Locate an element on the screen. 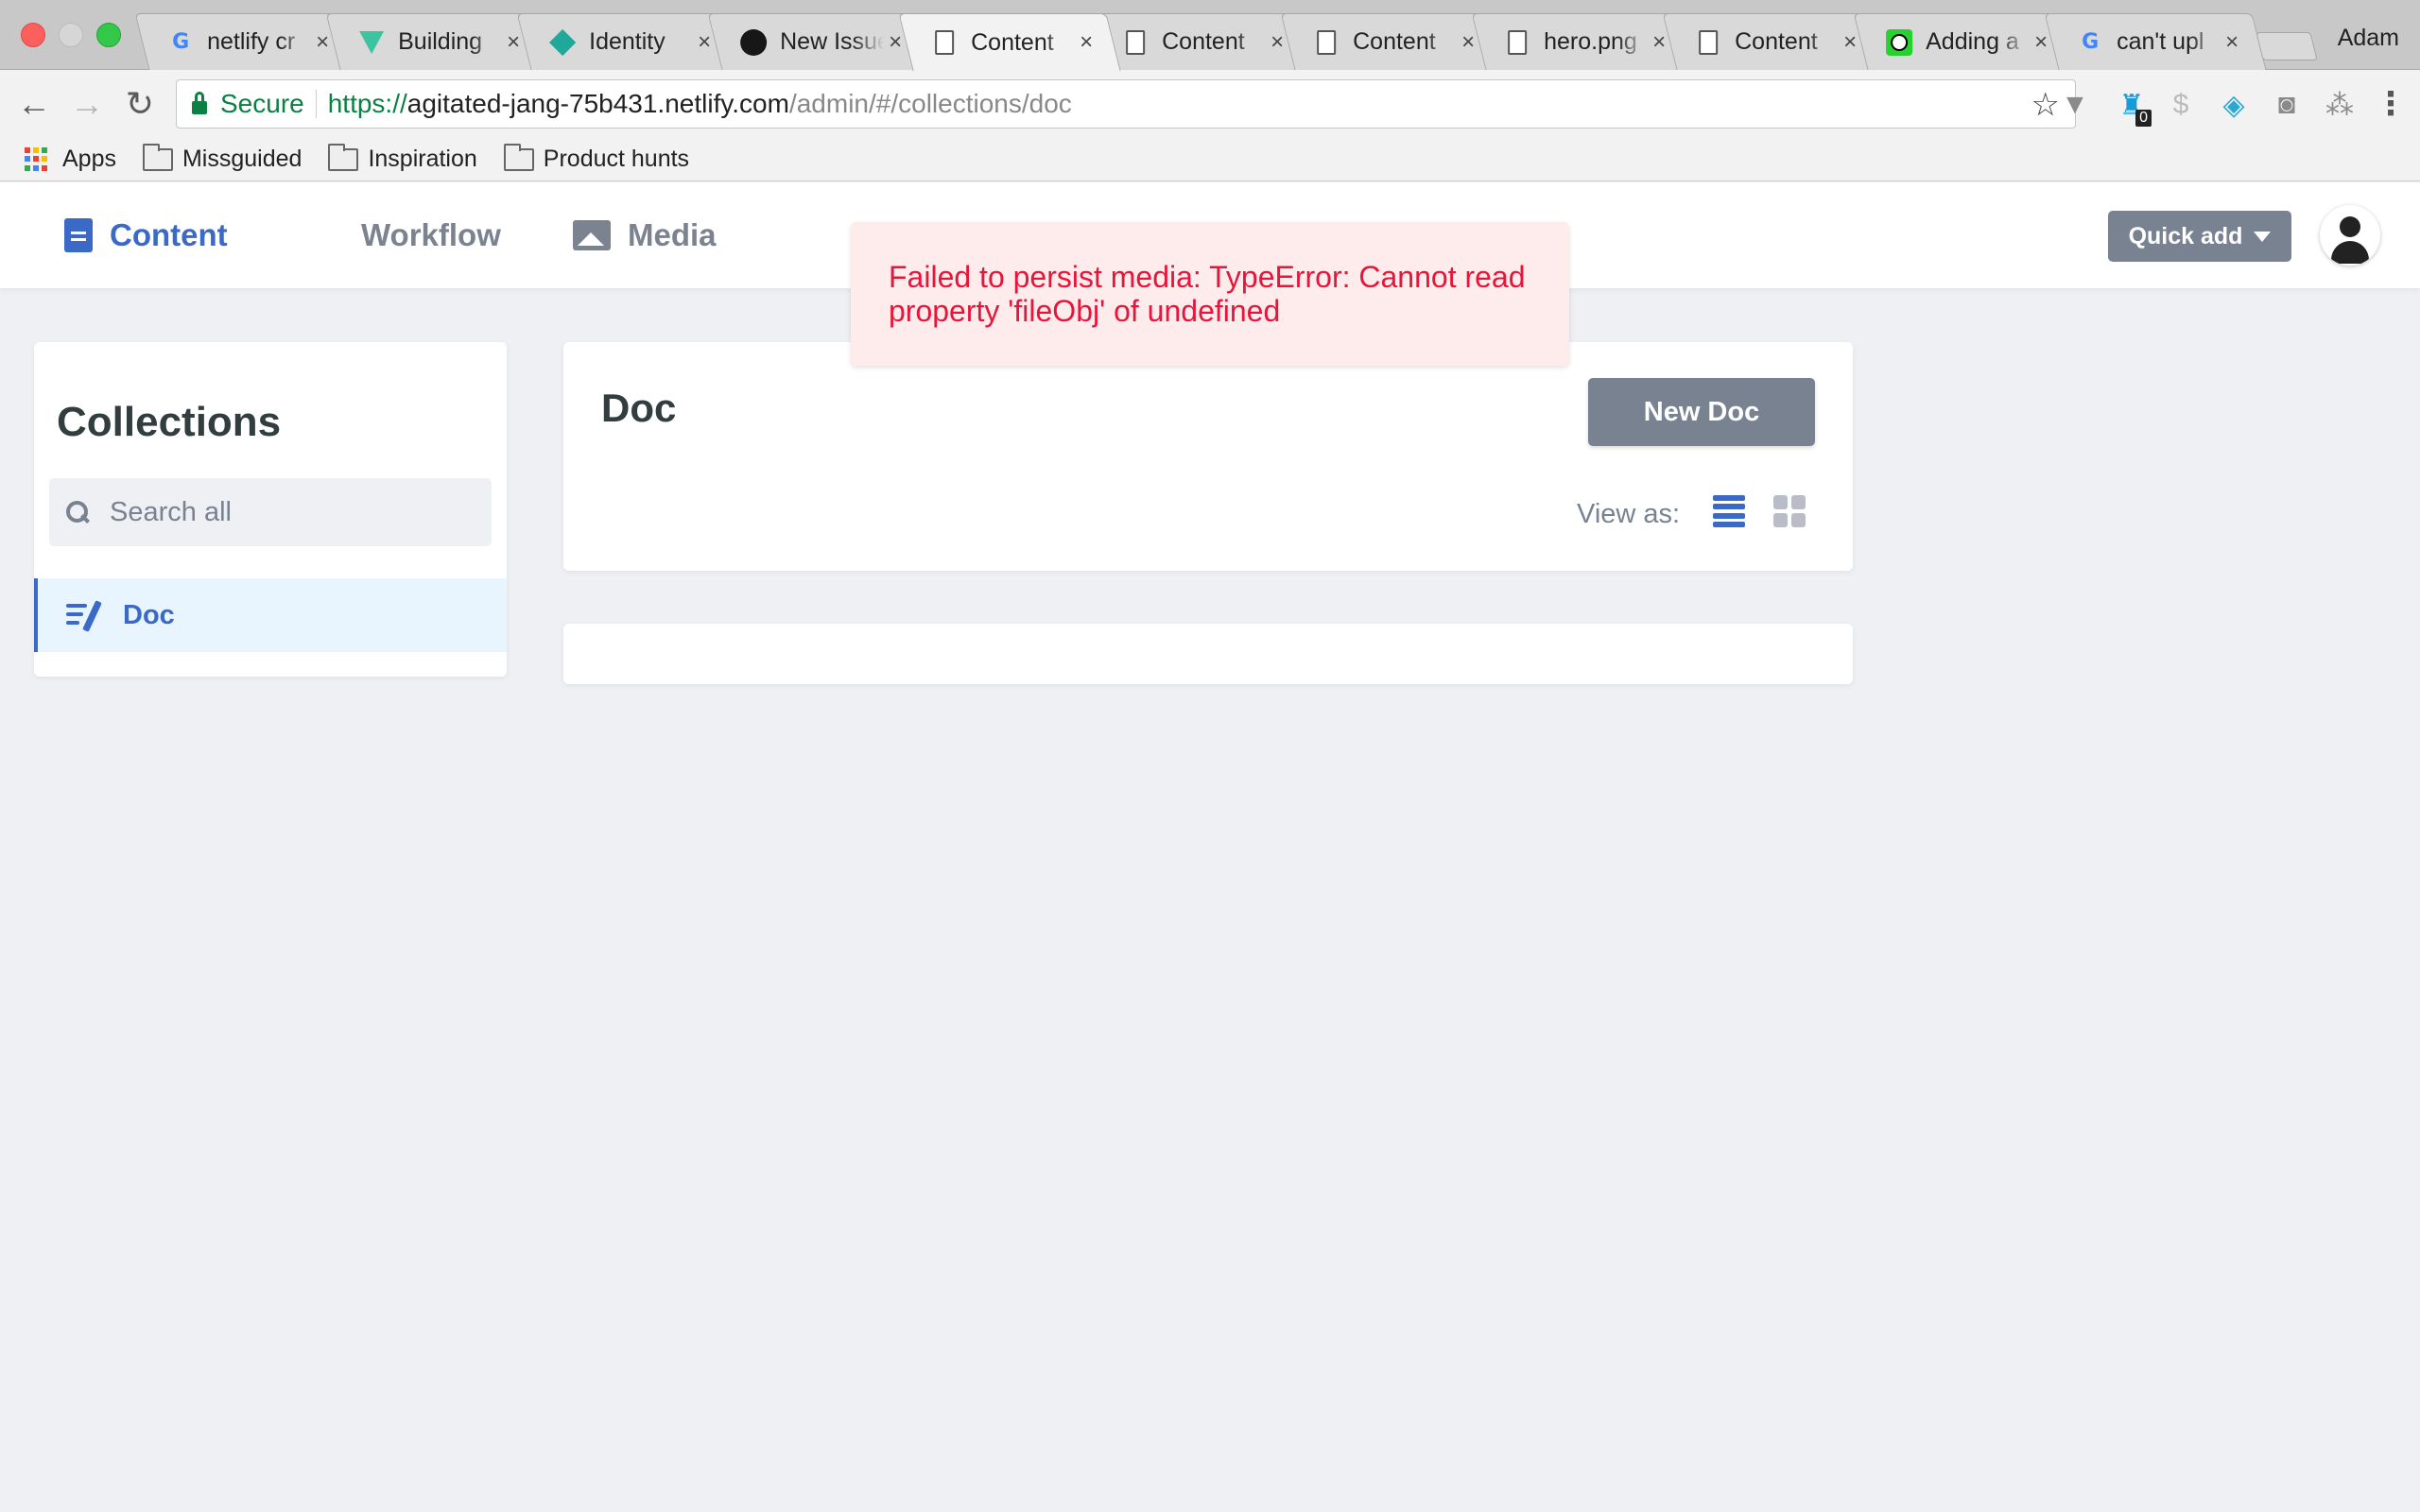 The width and height of the screenshot is (2420, 1512). bookmark-apps: Apps is located at coordinates (70, 159).